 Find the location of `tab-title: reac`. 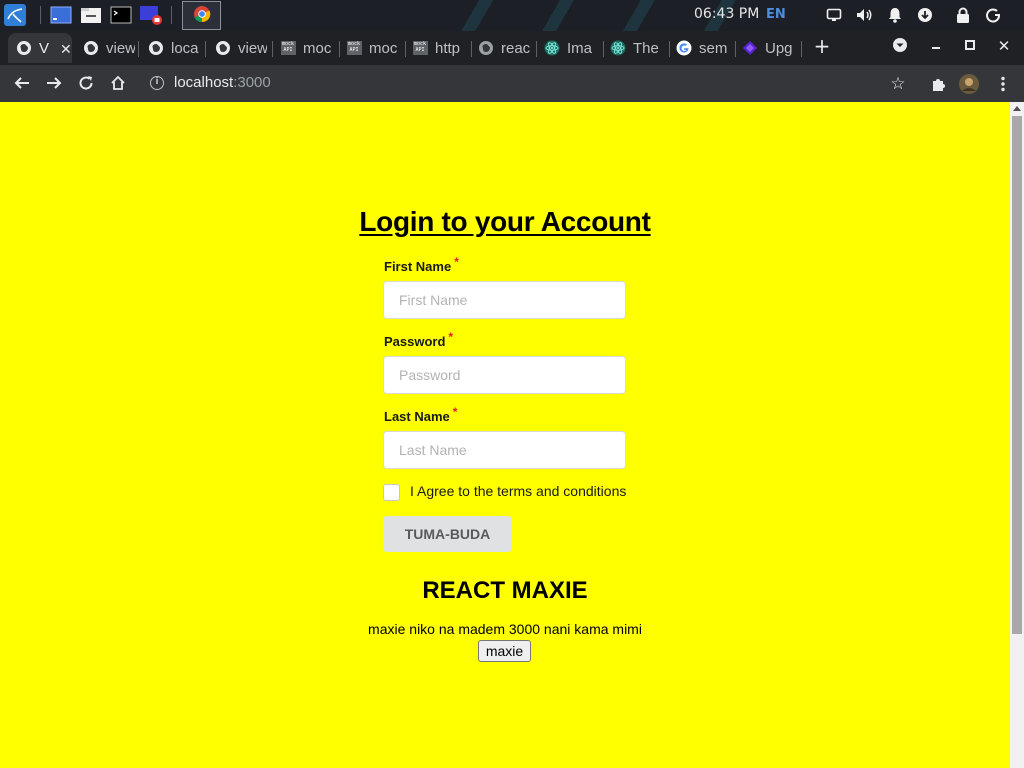

tab-title: reac is located at coordinates (515, 48).